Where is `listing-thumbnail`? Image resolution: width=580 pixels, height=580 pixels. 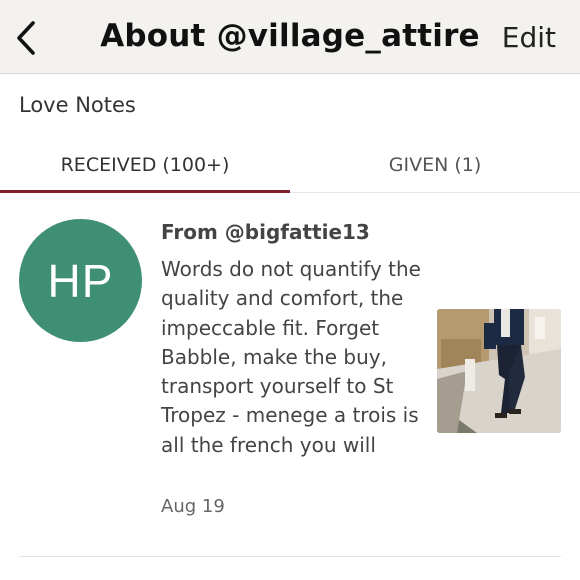
listing-thumbnail is located at coordinates (499, 371).